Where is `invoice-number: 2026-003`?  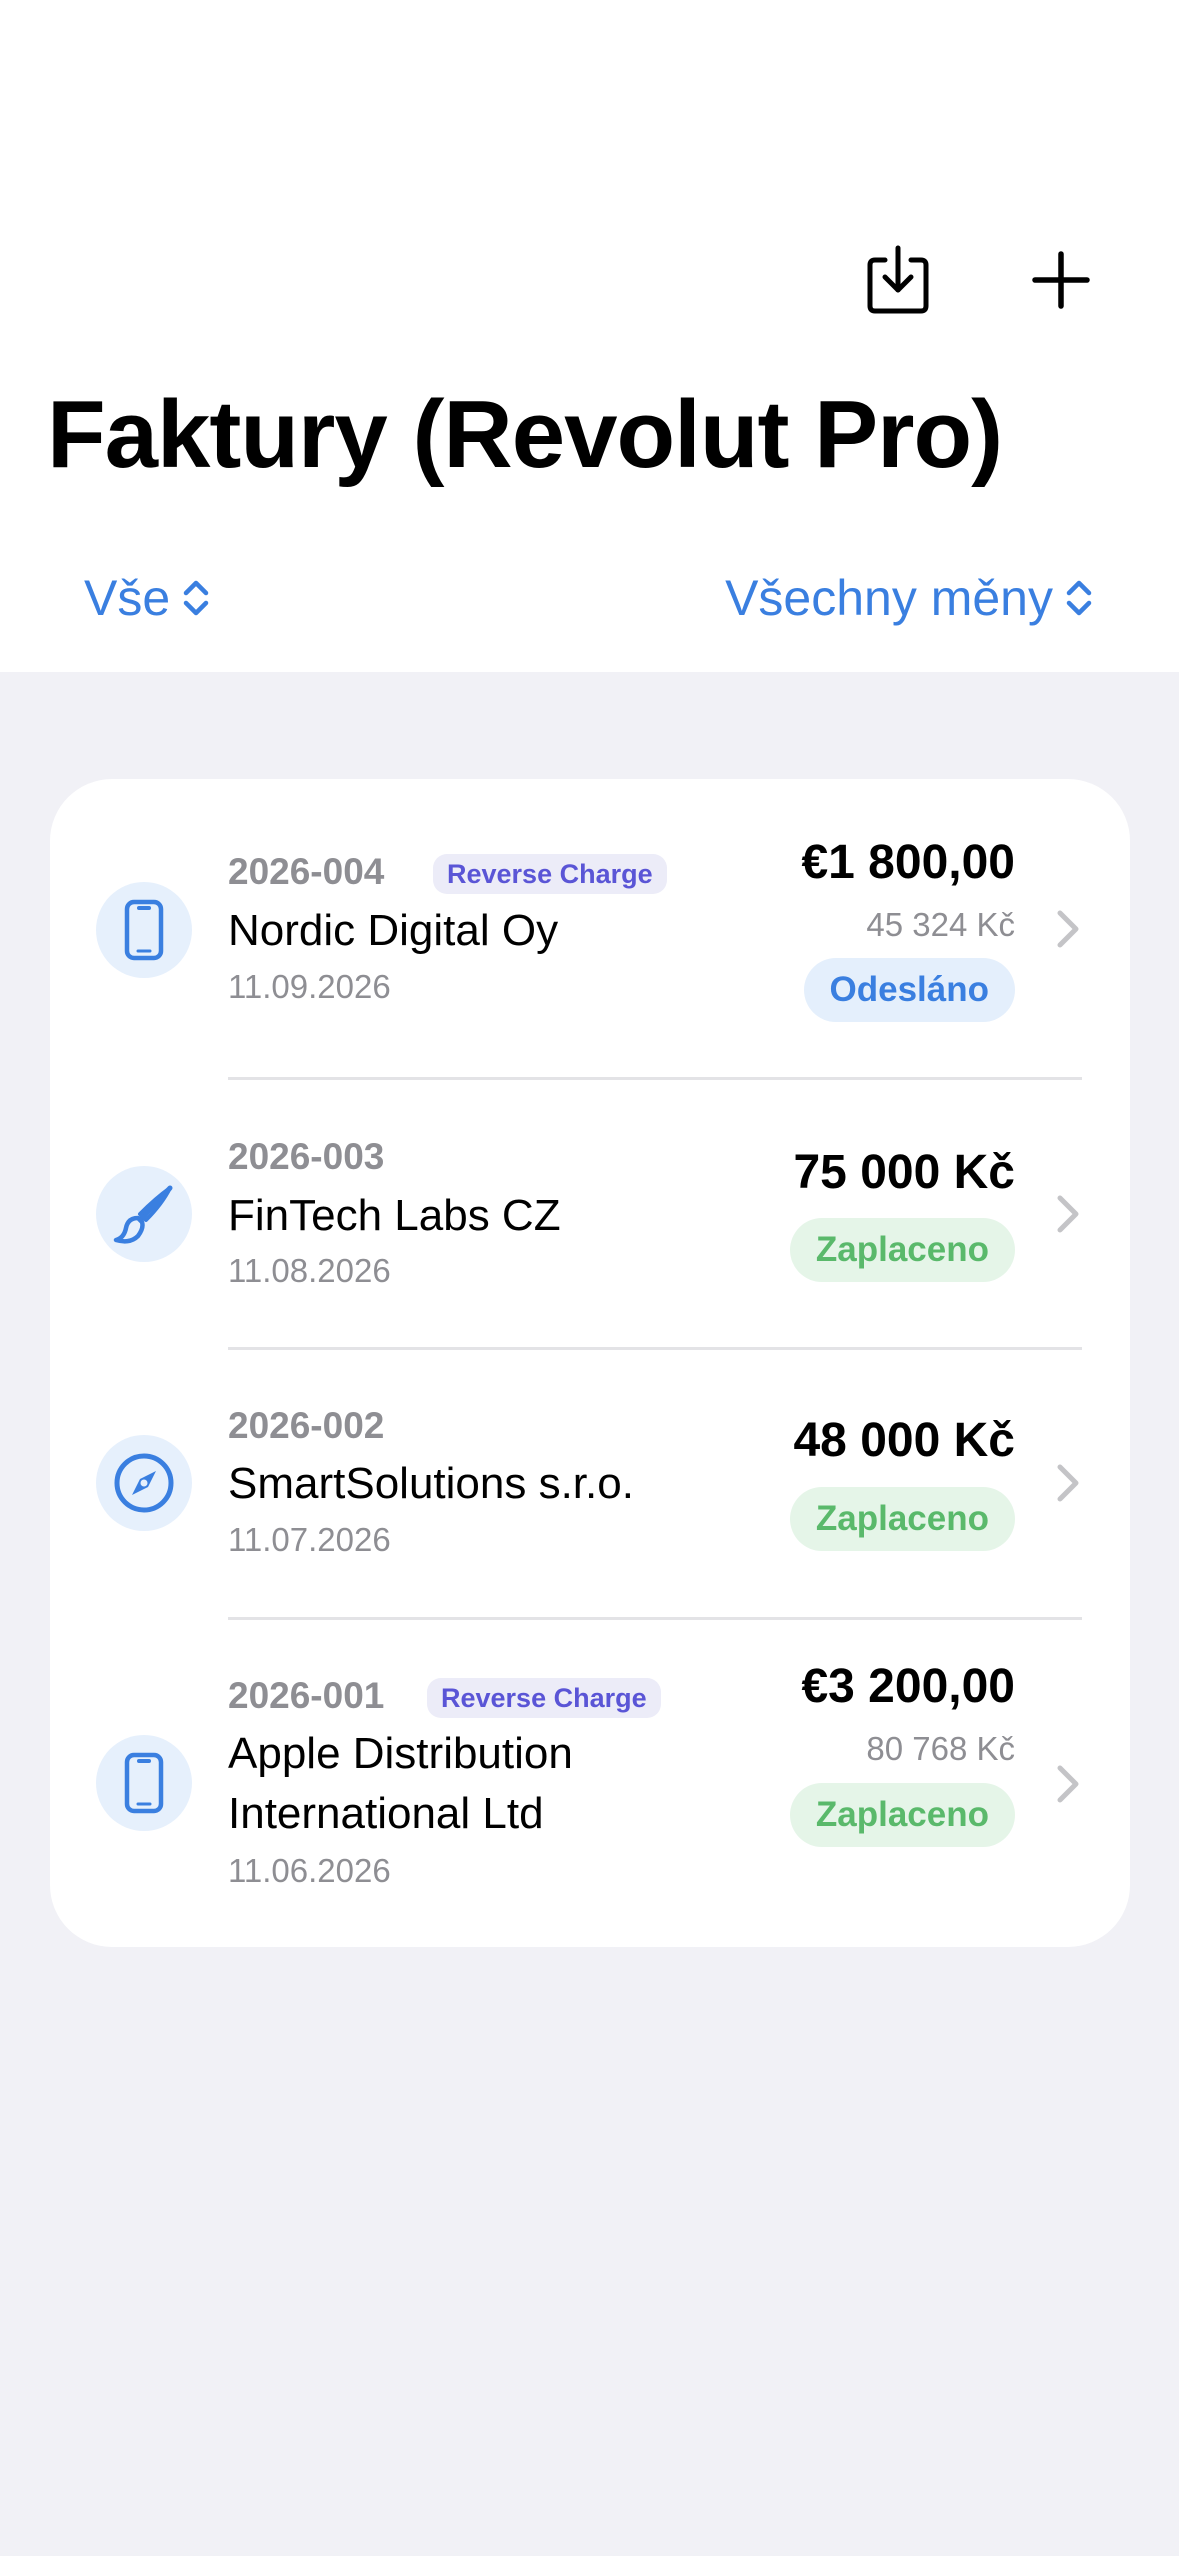
invoice-number: 2026-003 is located at coordinates (306, 1156).